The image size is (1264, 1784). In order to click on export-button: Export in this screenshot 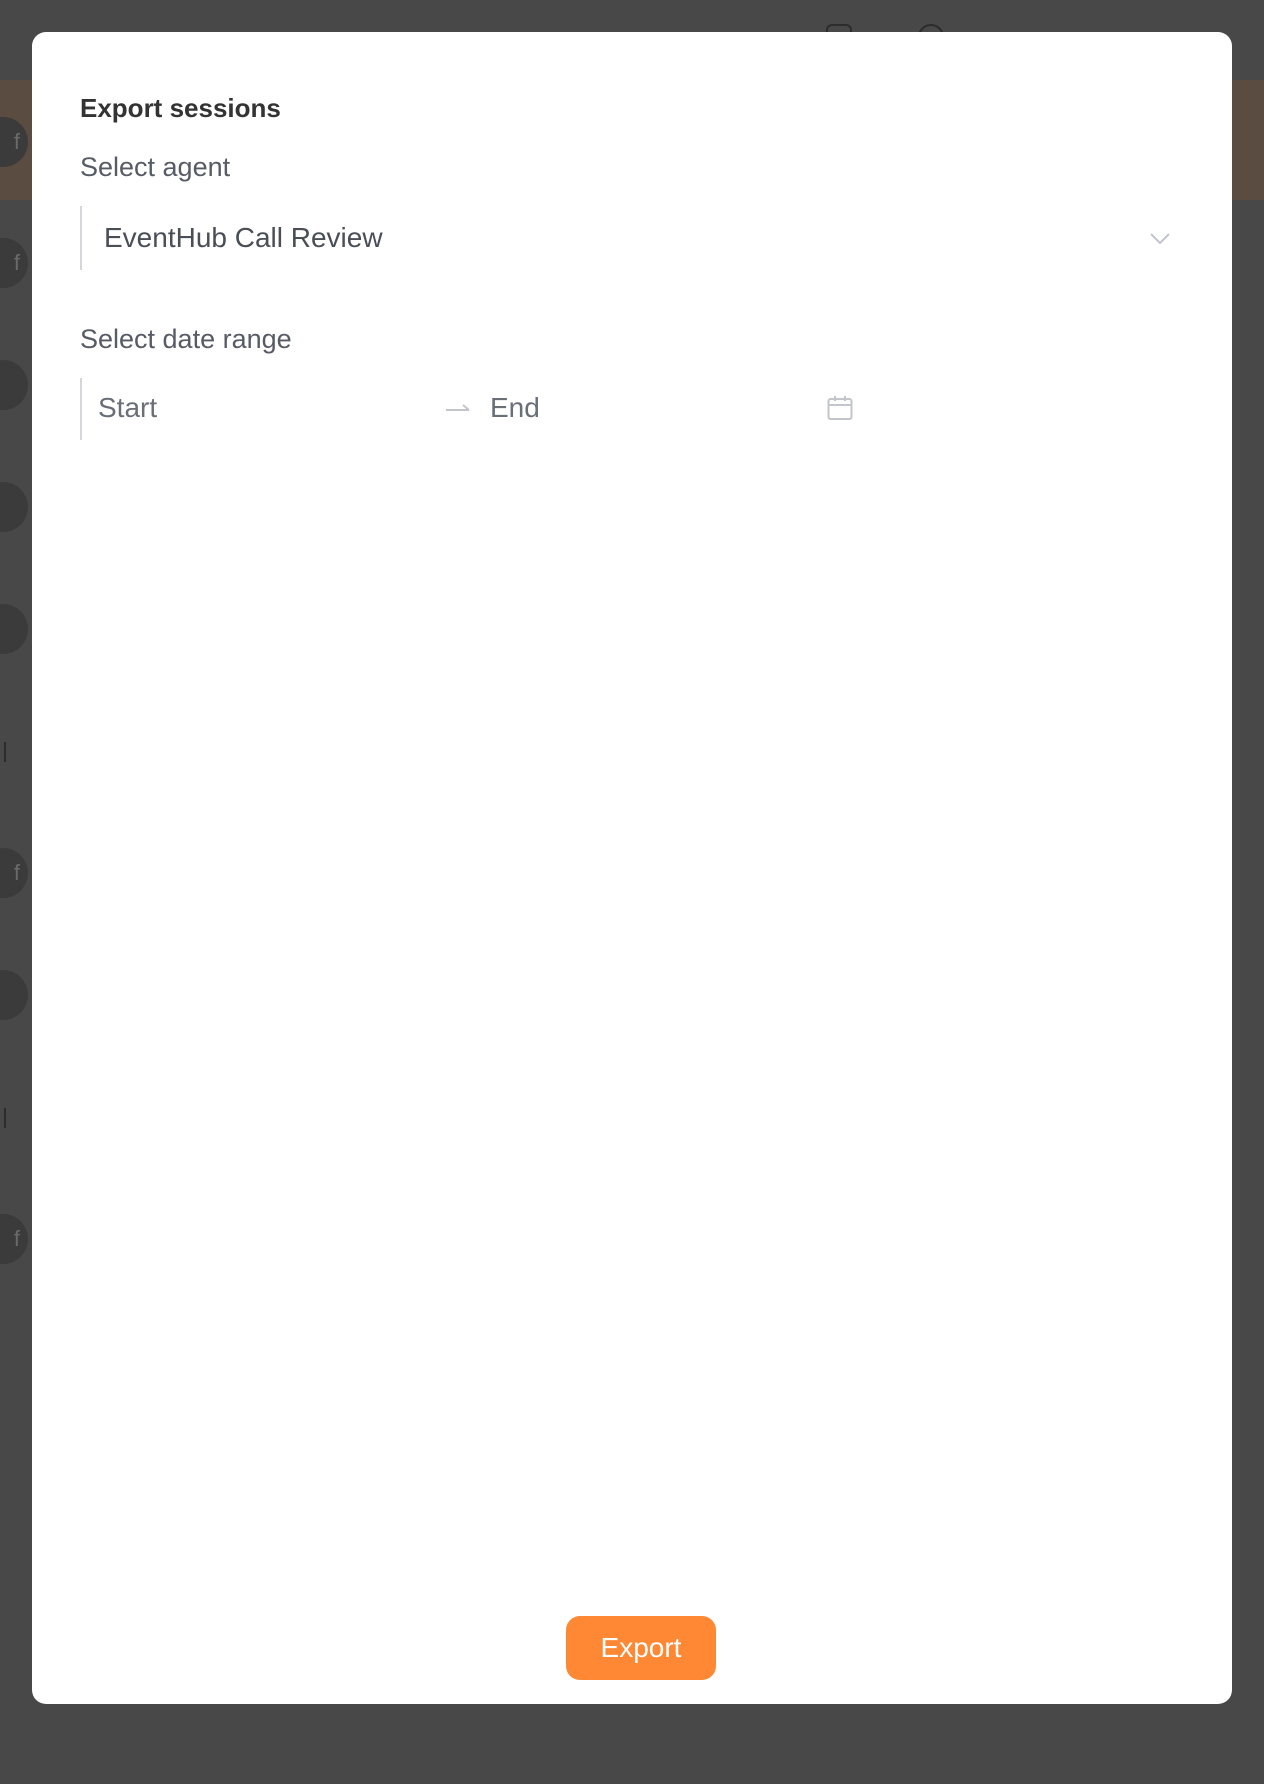, I will do `click(641, 1648)`.